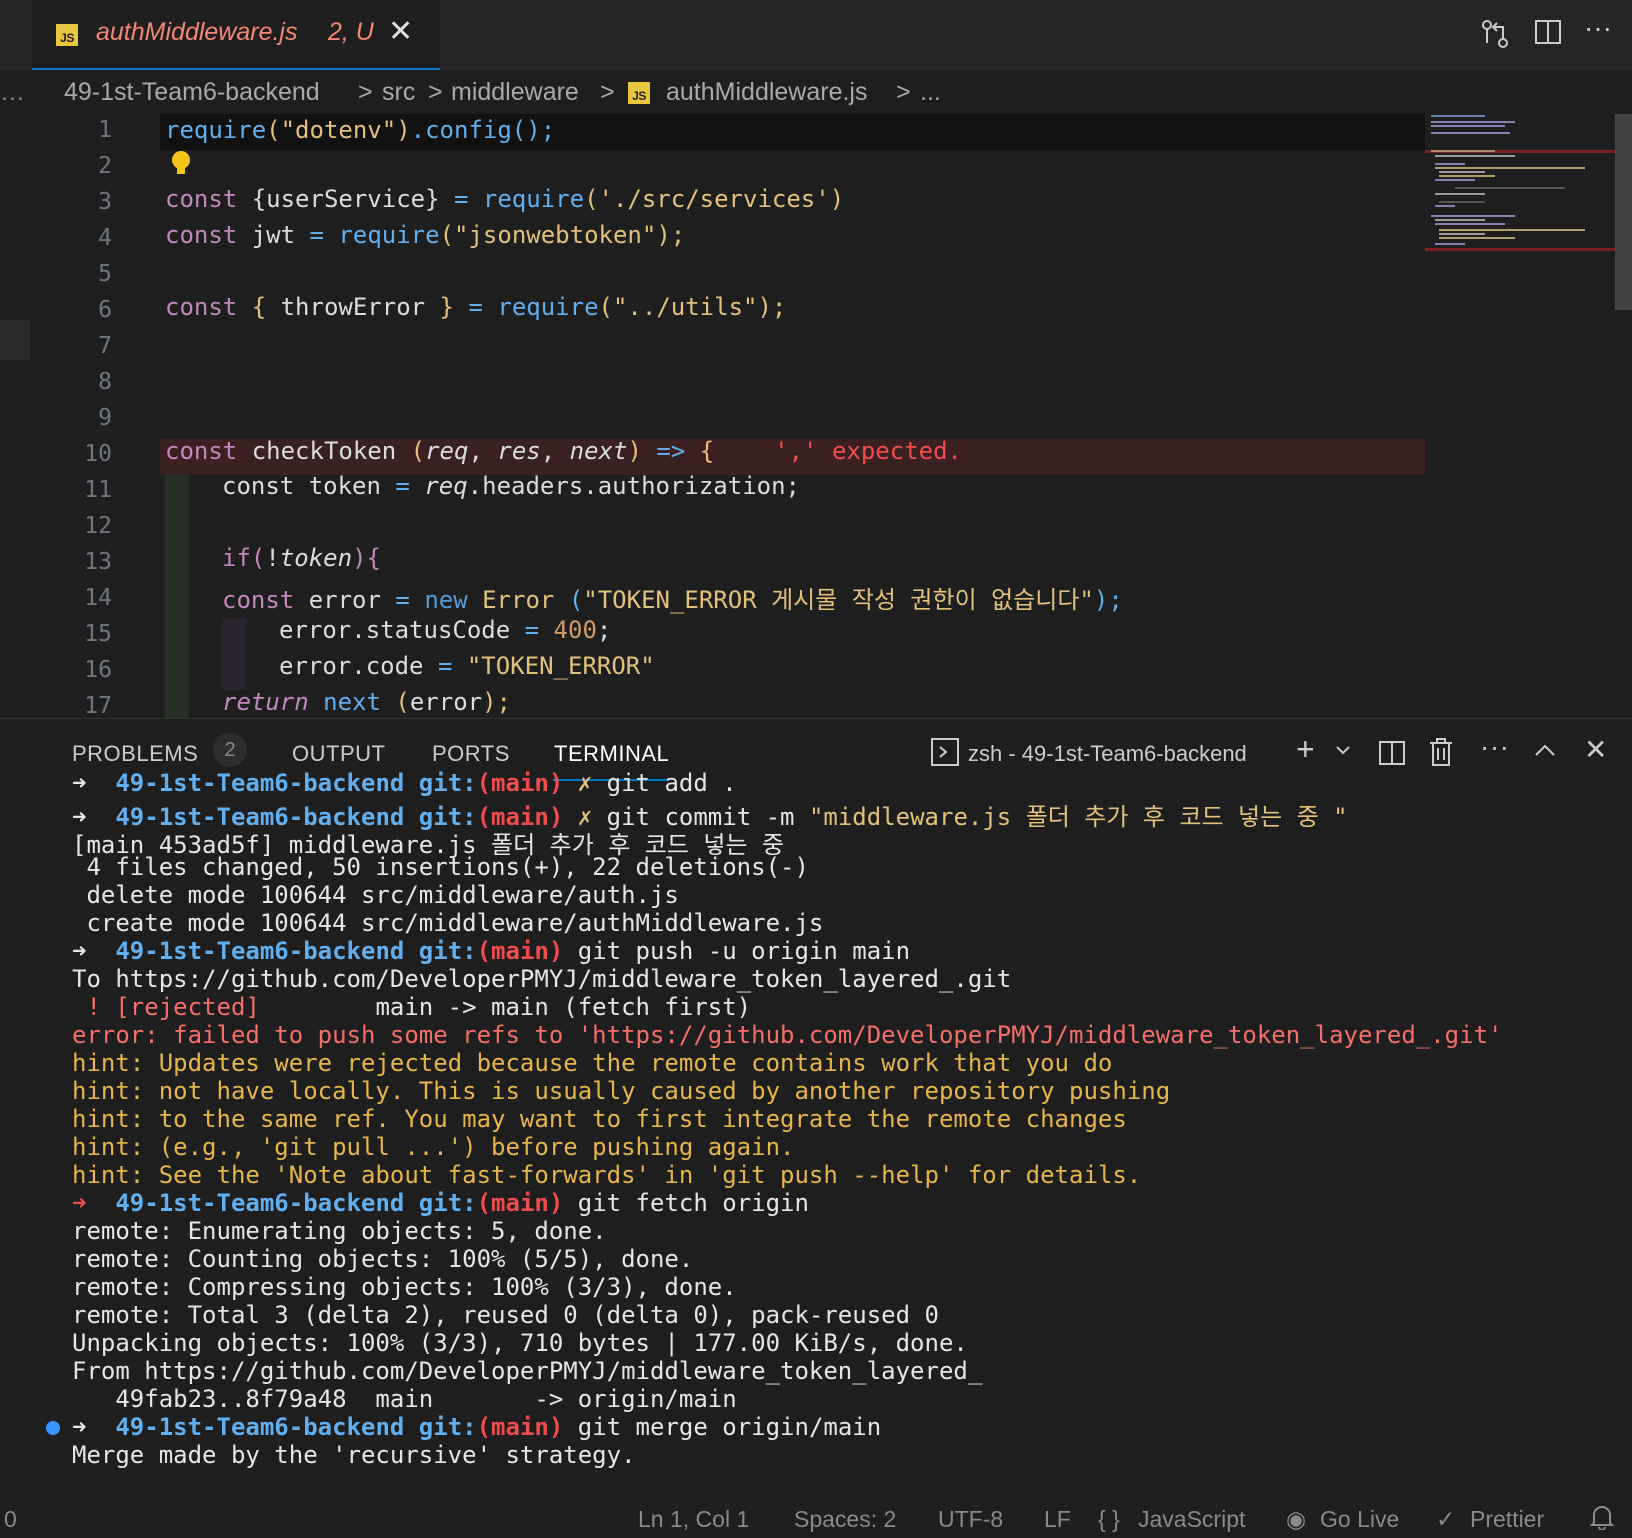 This screenshot has width=1632, height=1538. I want to click on scrollbar, so click(1623, 212).